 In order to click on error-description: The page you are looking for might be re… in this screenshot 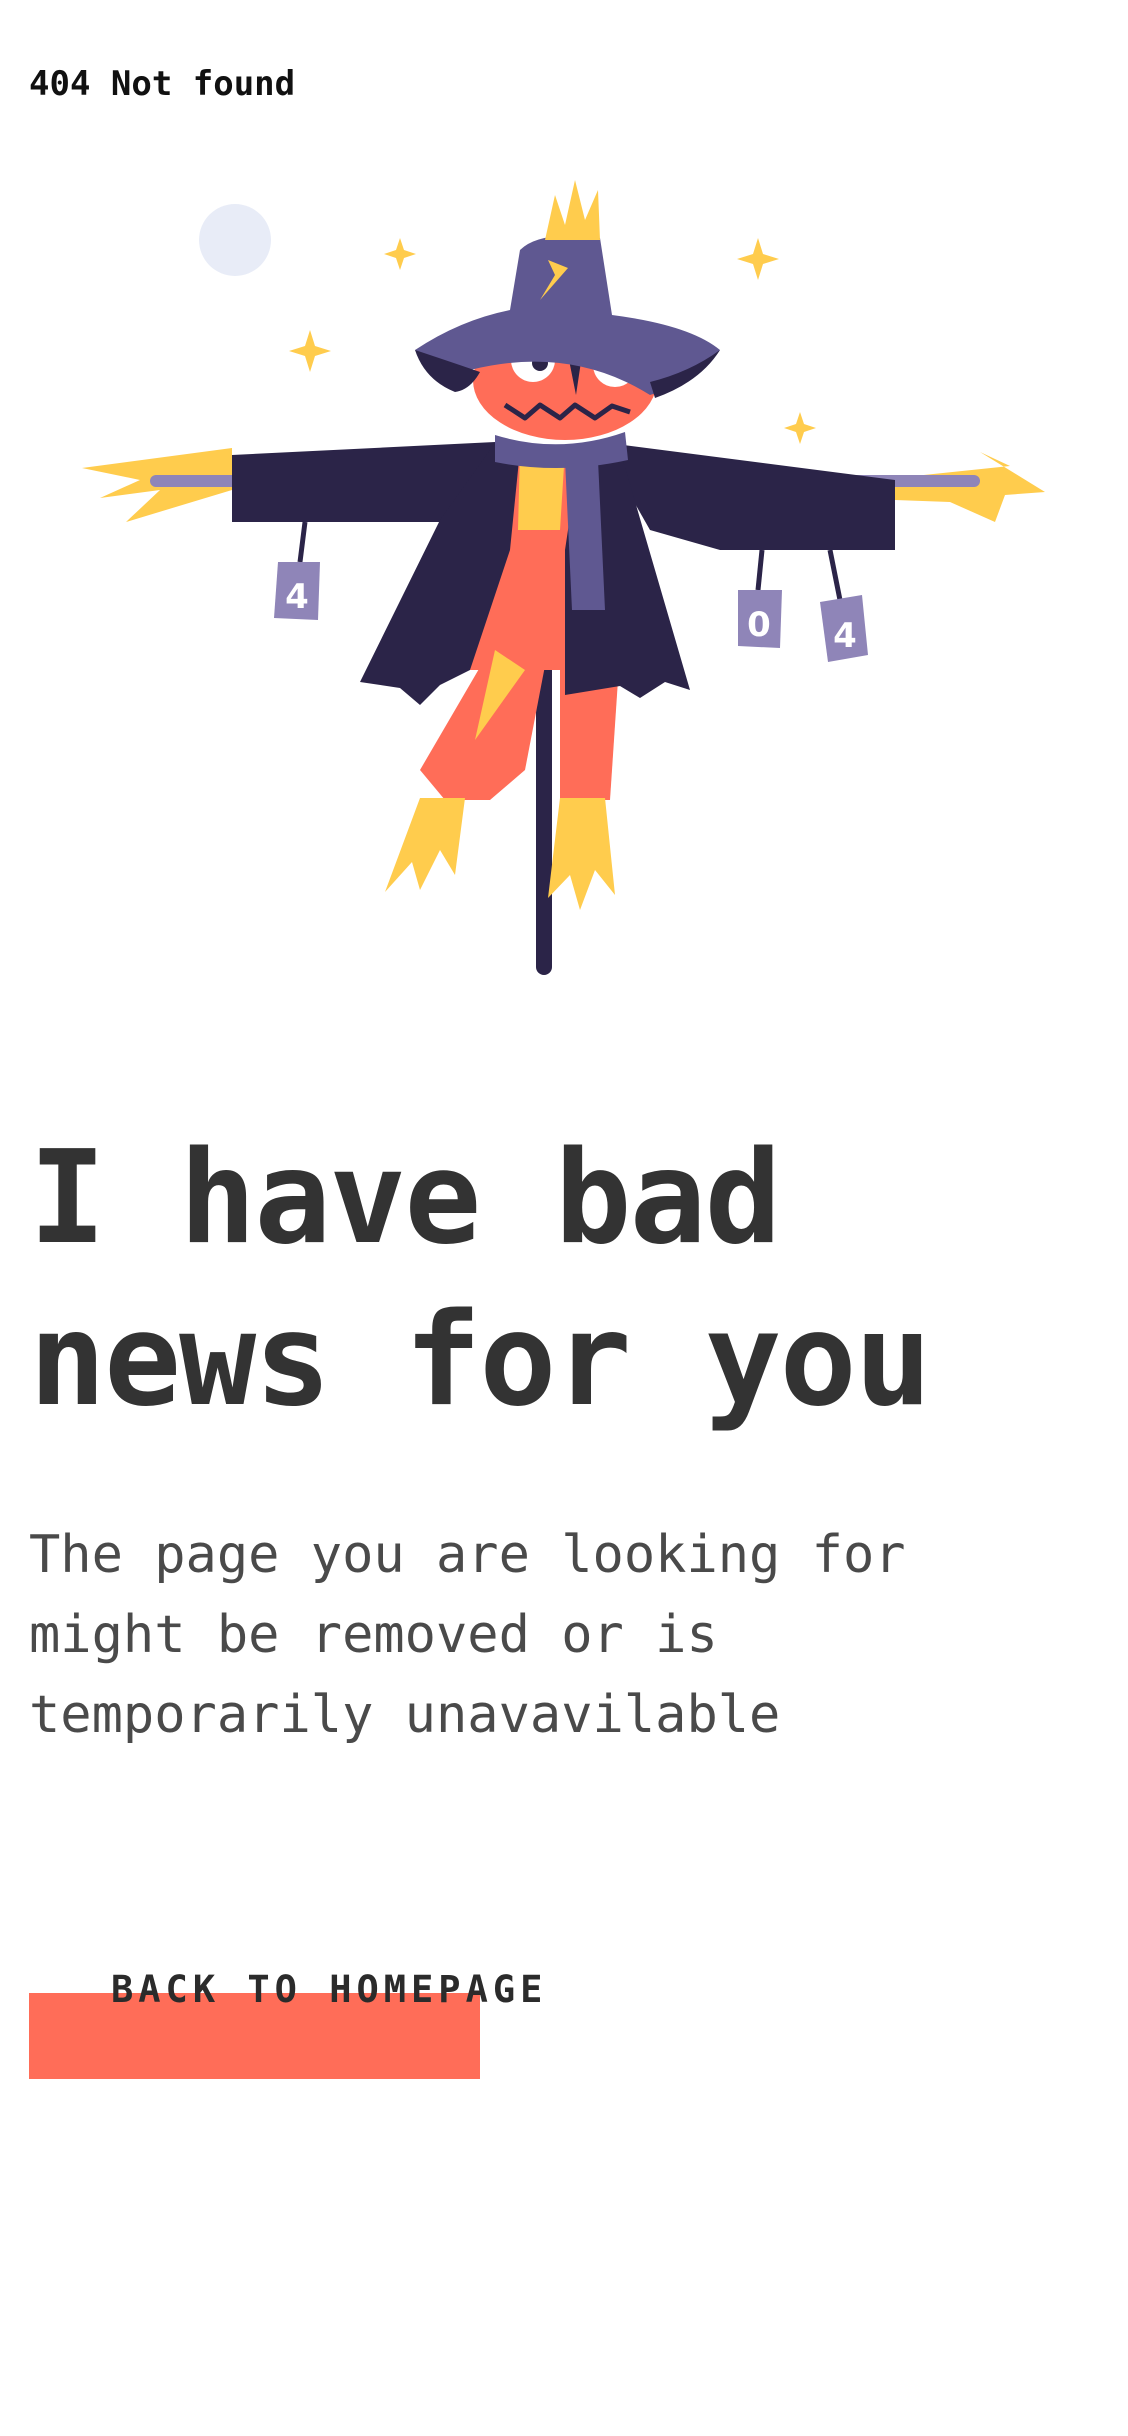, I will do `click(559, 1635)`.